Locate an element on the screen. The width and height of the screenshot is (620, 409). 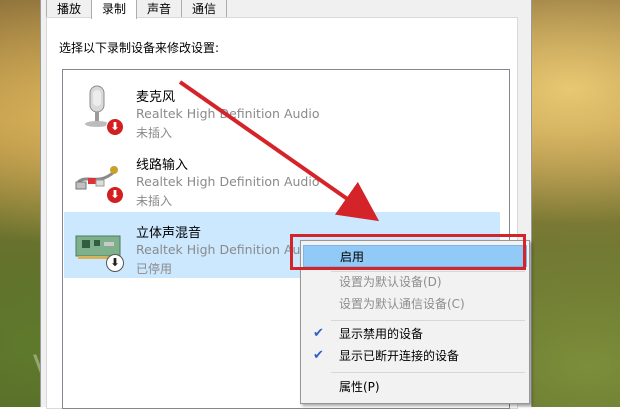
tab-recording: 录制 is located at coordinates (114, 9).